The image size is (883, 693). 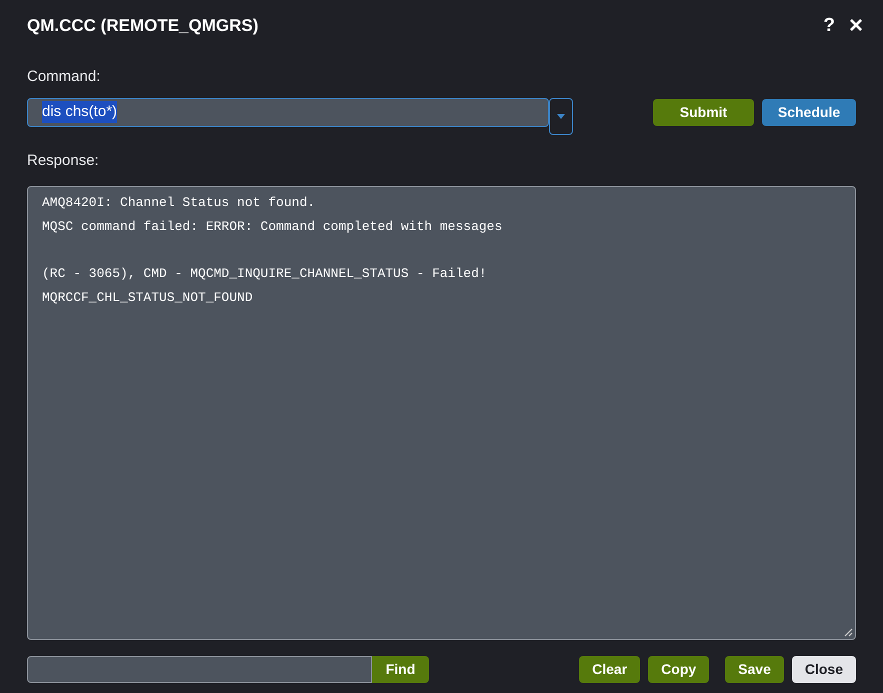 I want to click on action-button: Save, so click(x=754, y=669).